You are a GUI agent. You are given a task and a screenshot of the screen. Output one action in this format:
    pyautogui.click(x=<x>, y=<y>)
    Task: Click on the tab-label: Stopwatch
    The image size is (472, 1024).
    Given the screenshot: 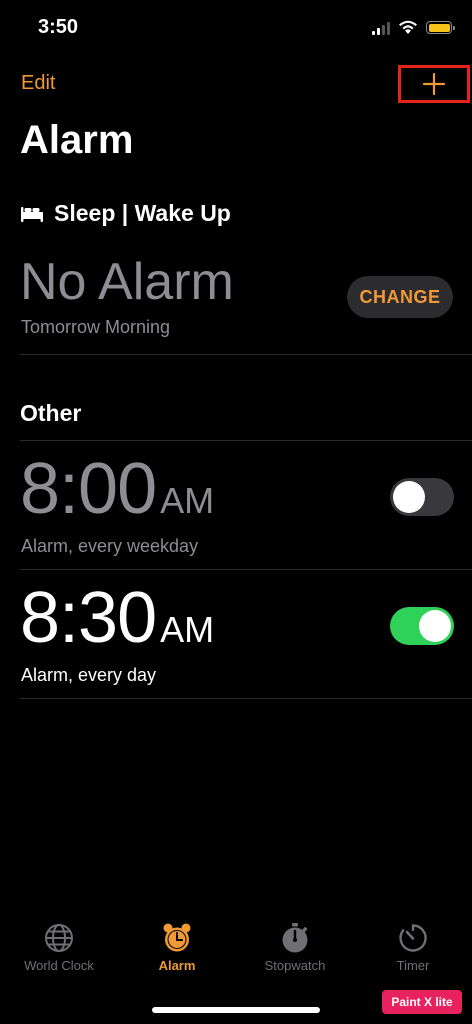 What is the action you would take?
    pyautogui.click(x=295, y=965)
    